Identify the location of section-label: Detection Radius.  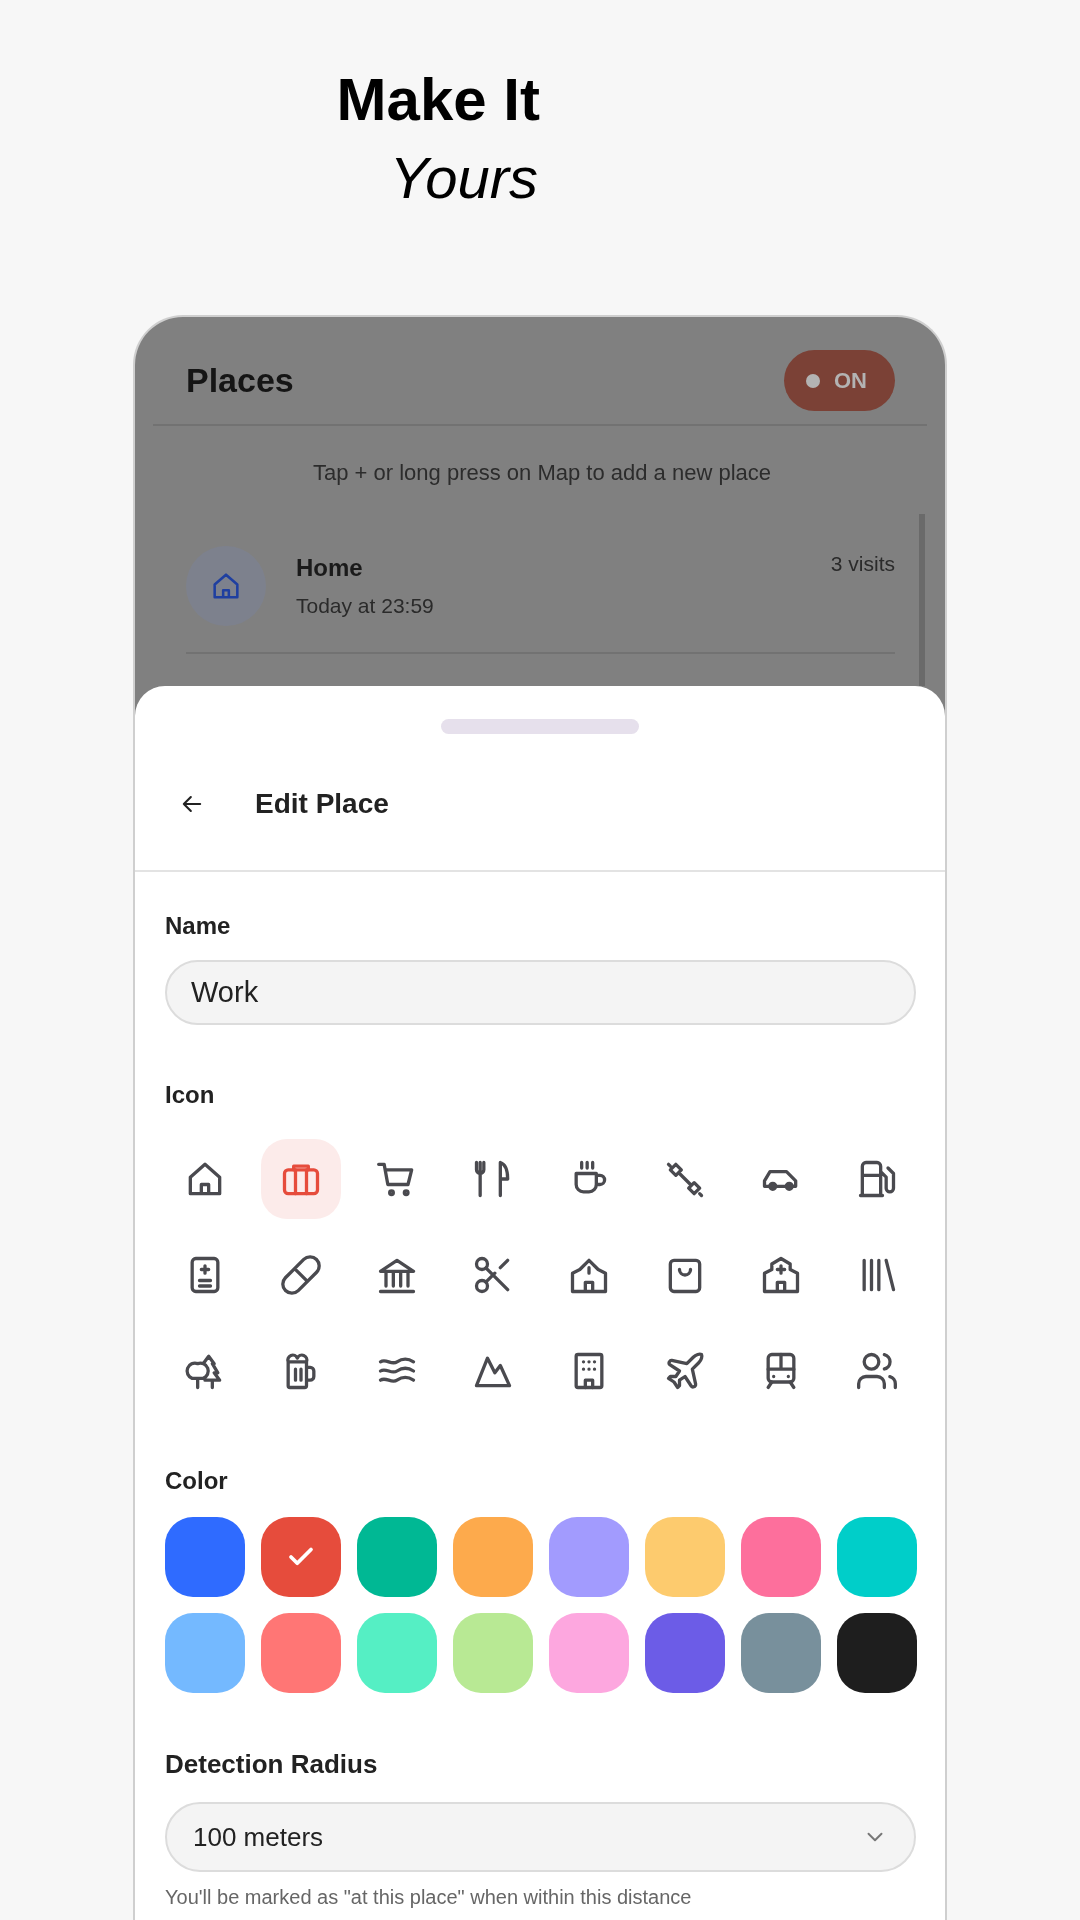
(272, 1764).